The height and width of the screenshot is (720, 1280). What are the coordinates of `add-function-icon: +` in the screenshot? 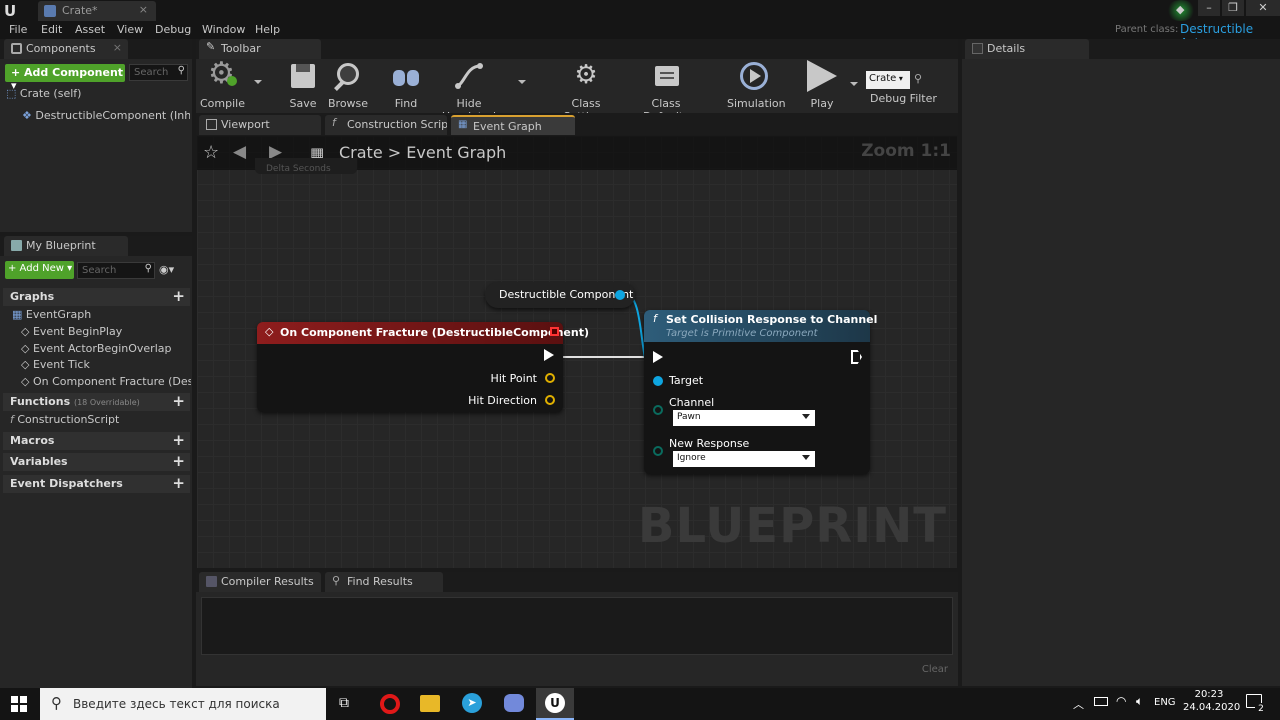 It's located at (178, 401).